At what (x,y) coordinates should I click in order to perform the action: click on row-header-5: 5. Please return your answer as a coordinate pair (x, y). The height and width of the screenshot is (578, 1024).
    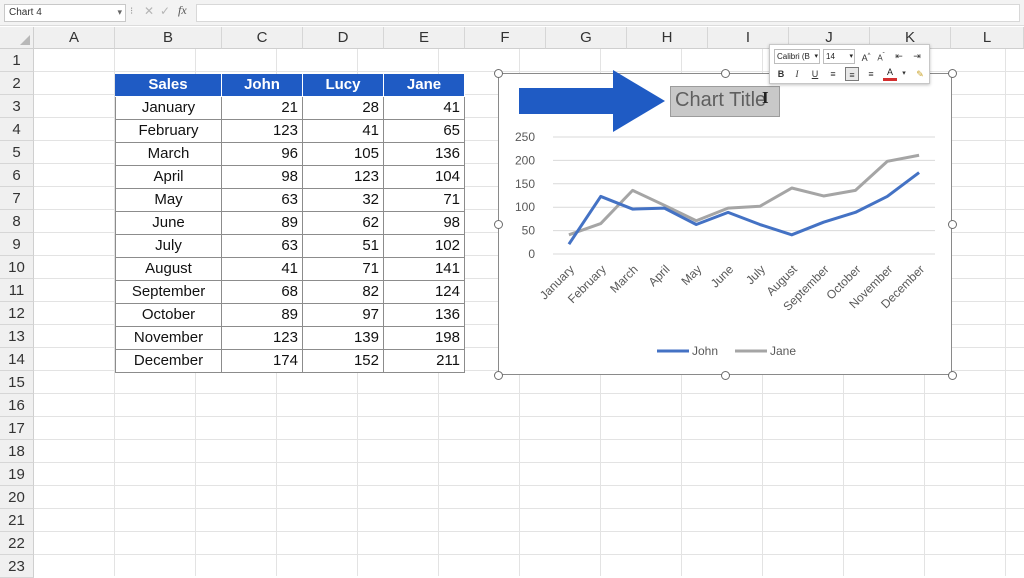
    Looking at the image, I should click on (17, 152).